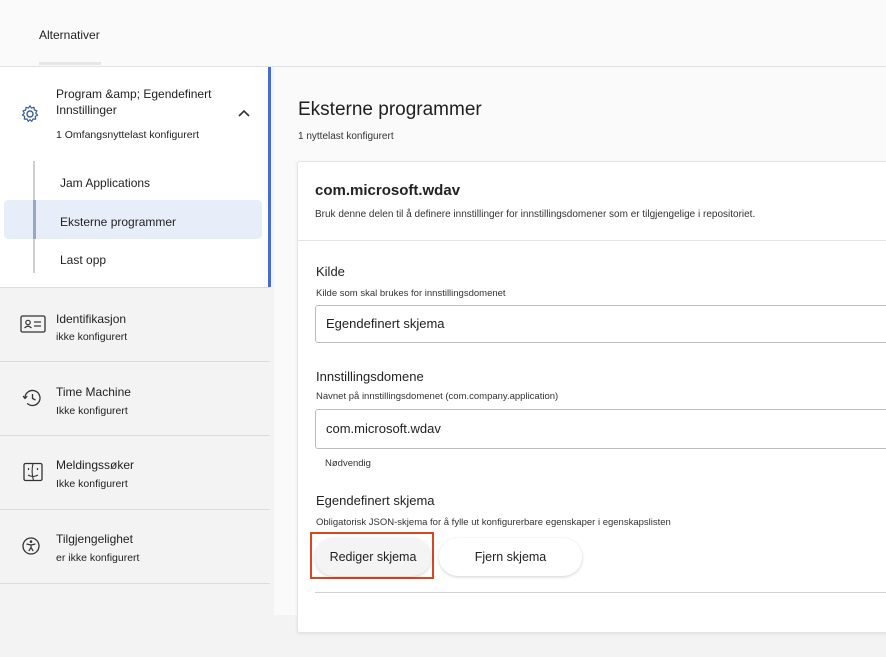 The height and width of the screenshot is (657, 886). I want to click on gear-icon, so click(30, 113).